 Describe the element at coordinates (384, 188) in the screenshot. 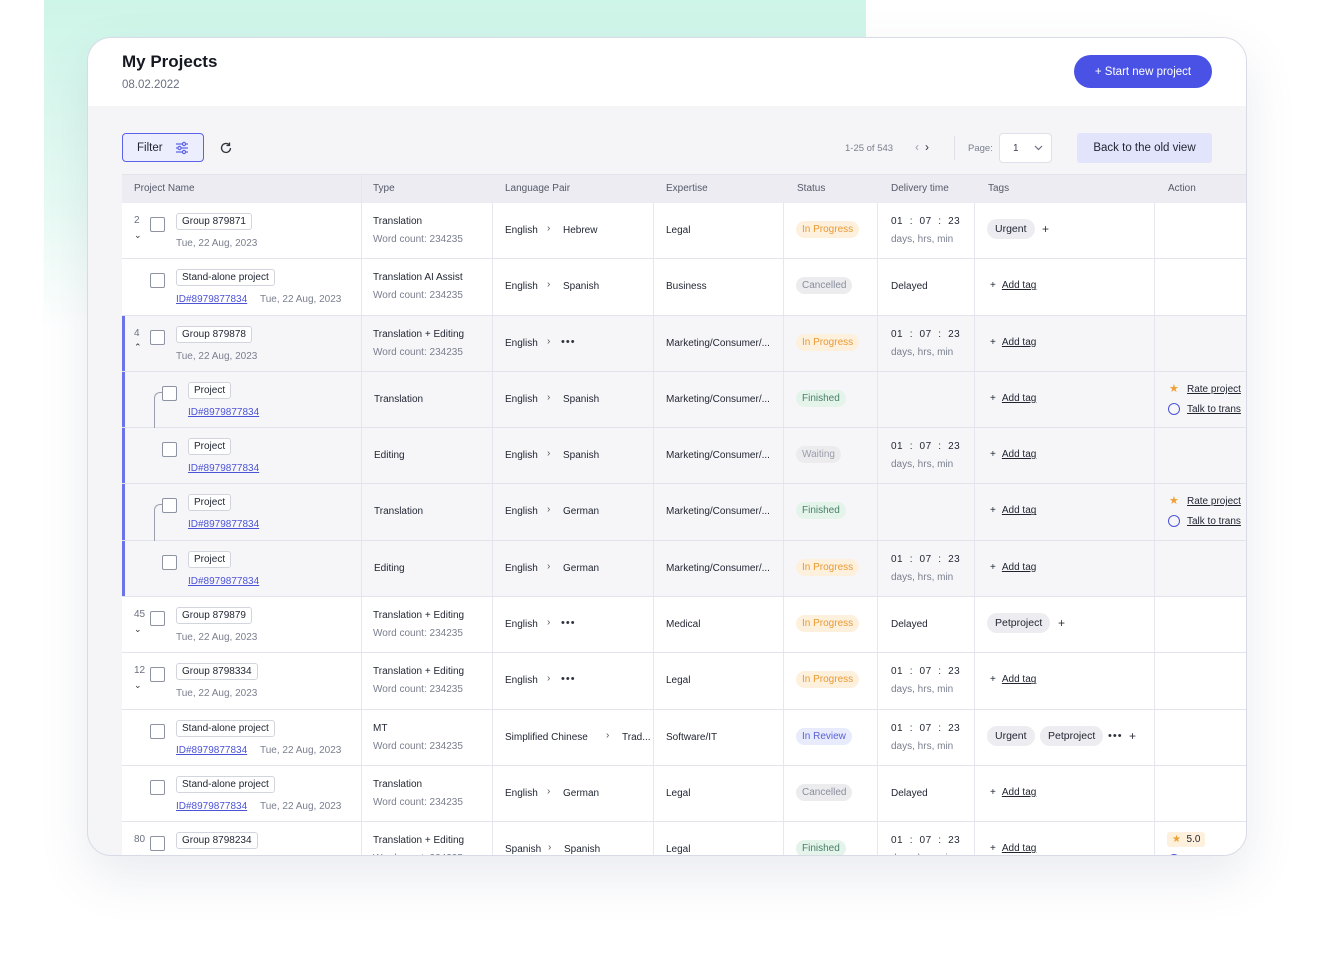

I see `col-type: Type` at that location.